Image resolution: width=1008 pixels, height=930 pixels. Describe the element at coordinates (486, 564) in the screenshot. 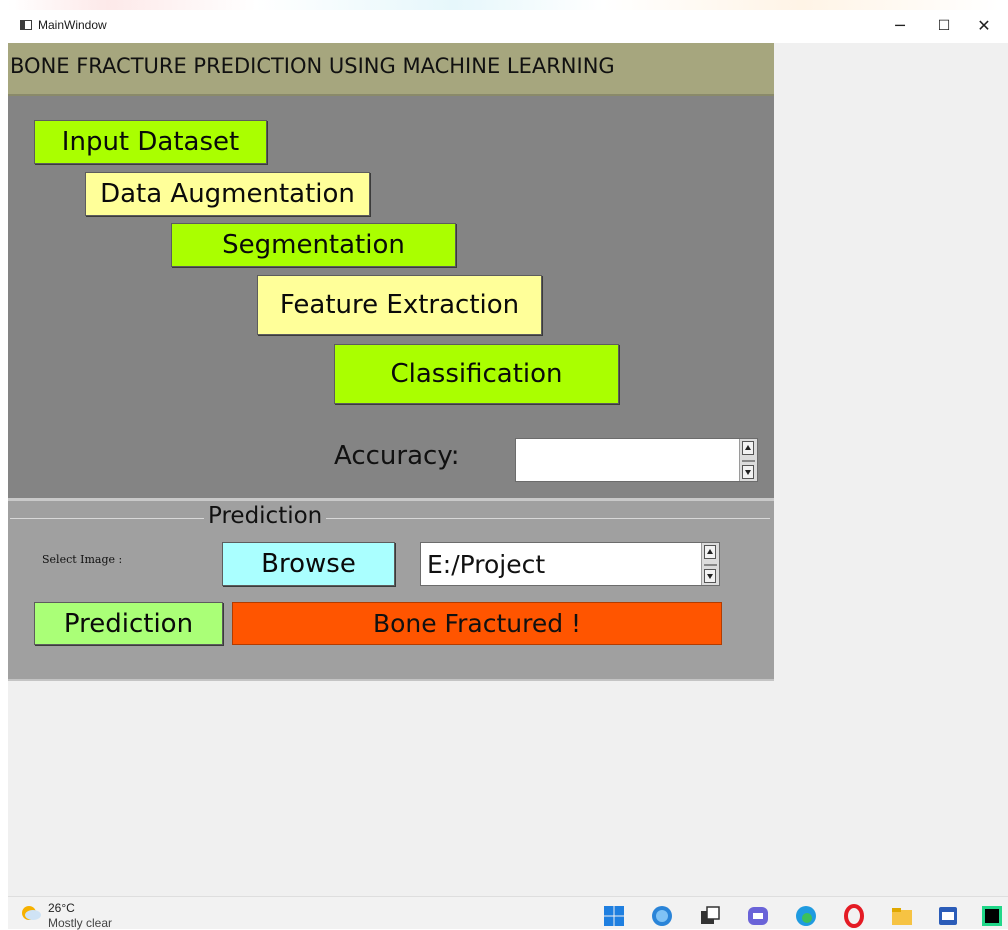

I see `image-path-value: E:/Project` at that location.